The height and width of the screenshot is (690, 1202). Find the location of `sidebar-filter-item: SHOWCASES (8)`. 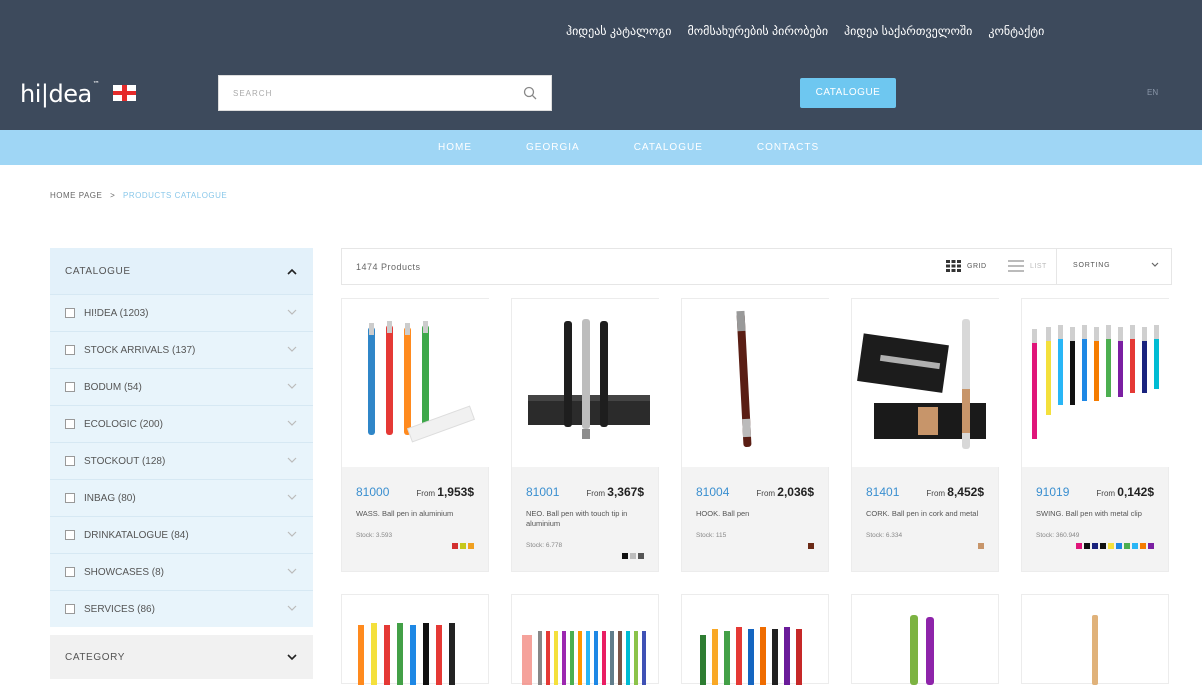

sidebar-filter-item: SHOWCASES (8) is located at coordinates (181, 571).